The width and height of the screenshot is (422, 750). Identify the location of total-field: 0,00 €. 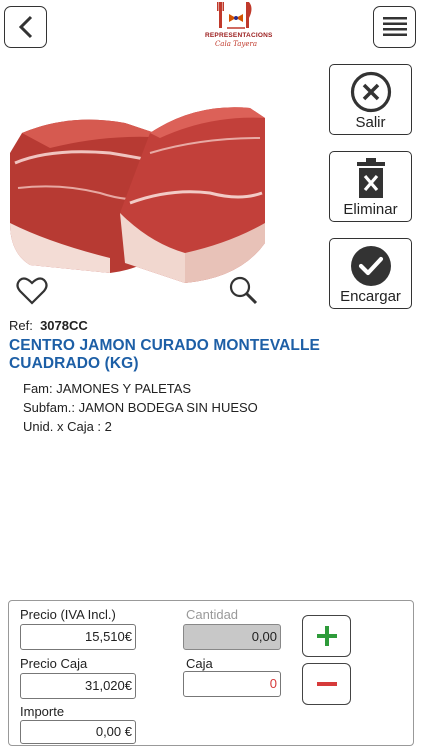
(78, 732).